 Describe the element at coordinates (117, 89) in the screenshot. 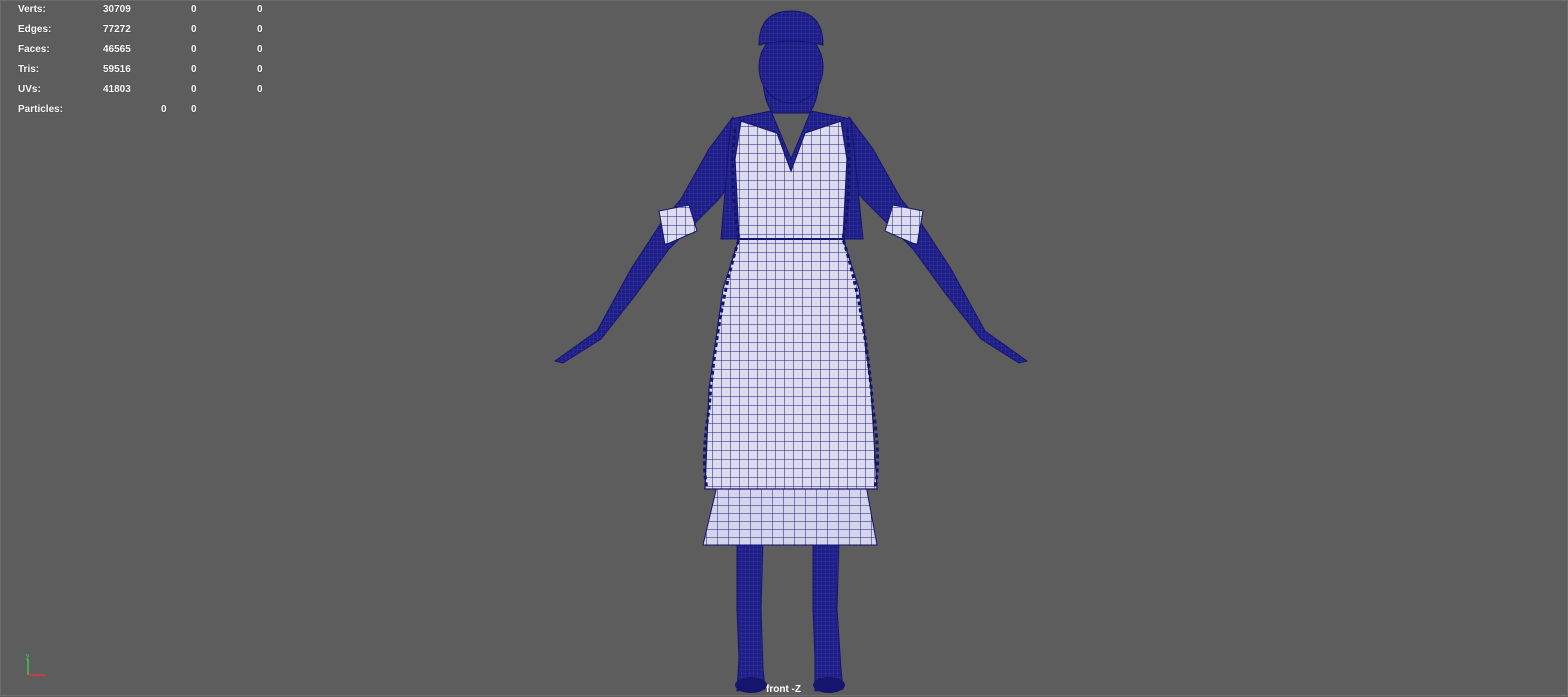

I see `hud-total: 41803` at that location.